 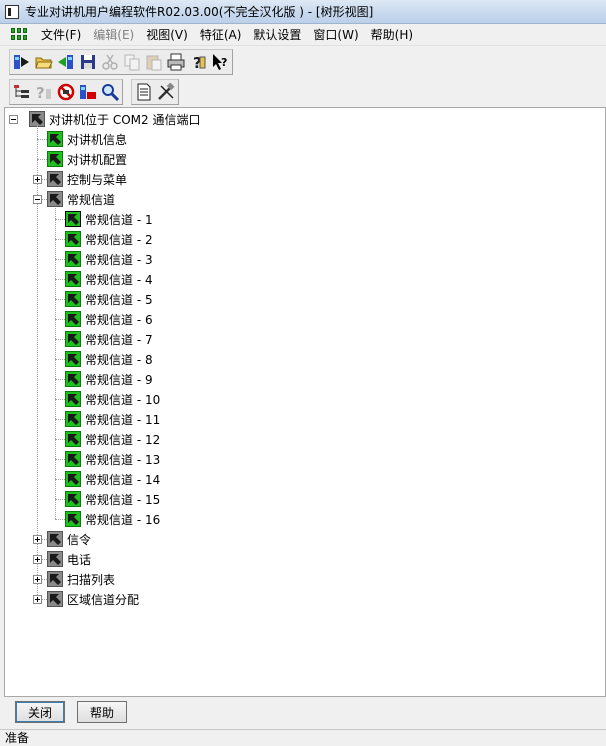 I want to click on tree-item: 常规信道 - 16, so click(x=112, y=519).